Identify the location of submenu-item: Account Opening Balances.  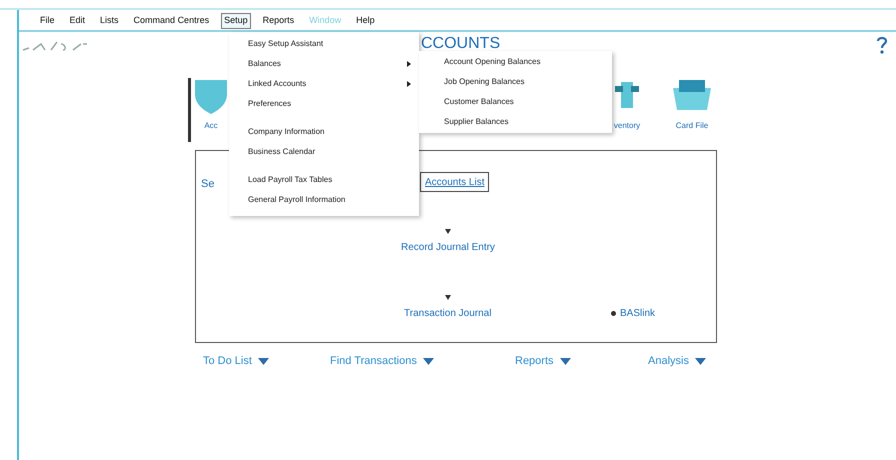
(515, 62).